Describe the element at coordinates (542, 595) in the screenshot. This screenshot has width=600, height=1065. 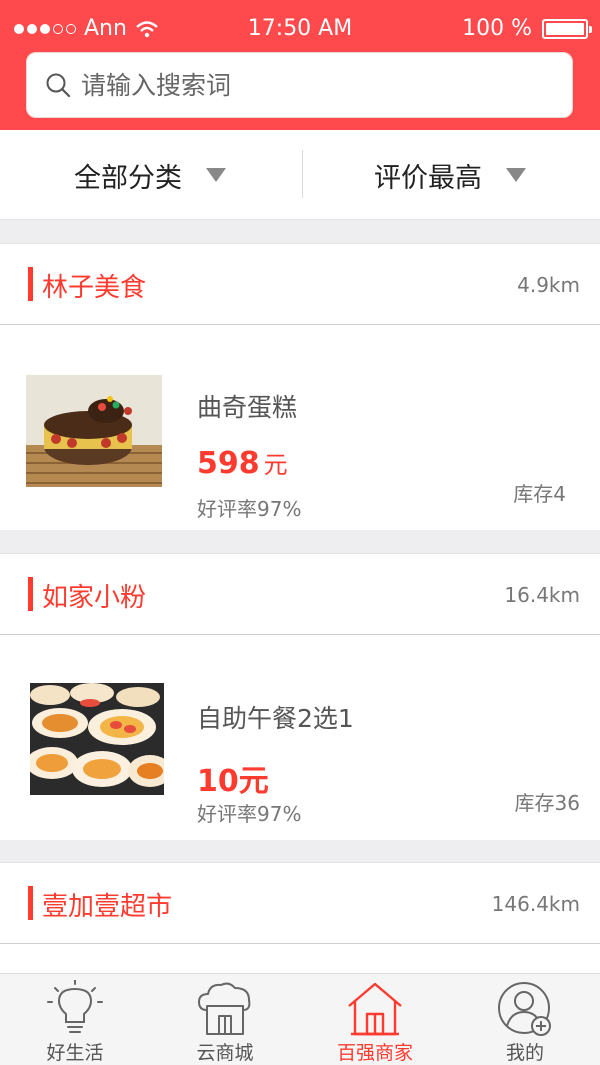
I see `shop-distance: 16.4km` at that location.